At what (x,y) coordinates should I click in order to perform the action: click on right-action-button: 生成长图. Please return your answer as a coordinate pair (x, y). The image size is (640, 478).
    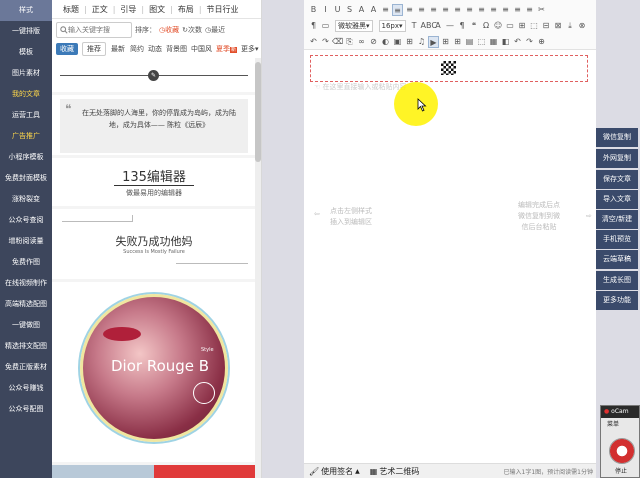
    Looking at the image, I should click on (617, 280).